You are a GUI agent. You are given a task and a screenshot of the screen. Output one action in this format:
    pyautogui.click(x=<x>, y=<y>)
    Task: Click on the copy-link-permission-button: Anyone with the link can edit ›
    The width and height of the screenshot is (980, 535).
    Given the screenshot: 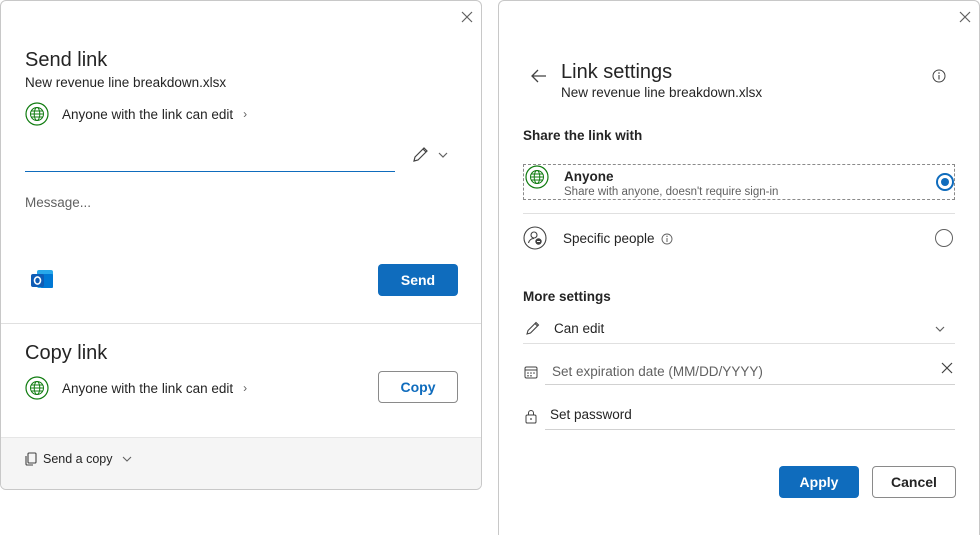 What is the action you would take?
    pyautogui.click(x=136, y=388)
    